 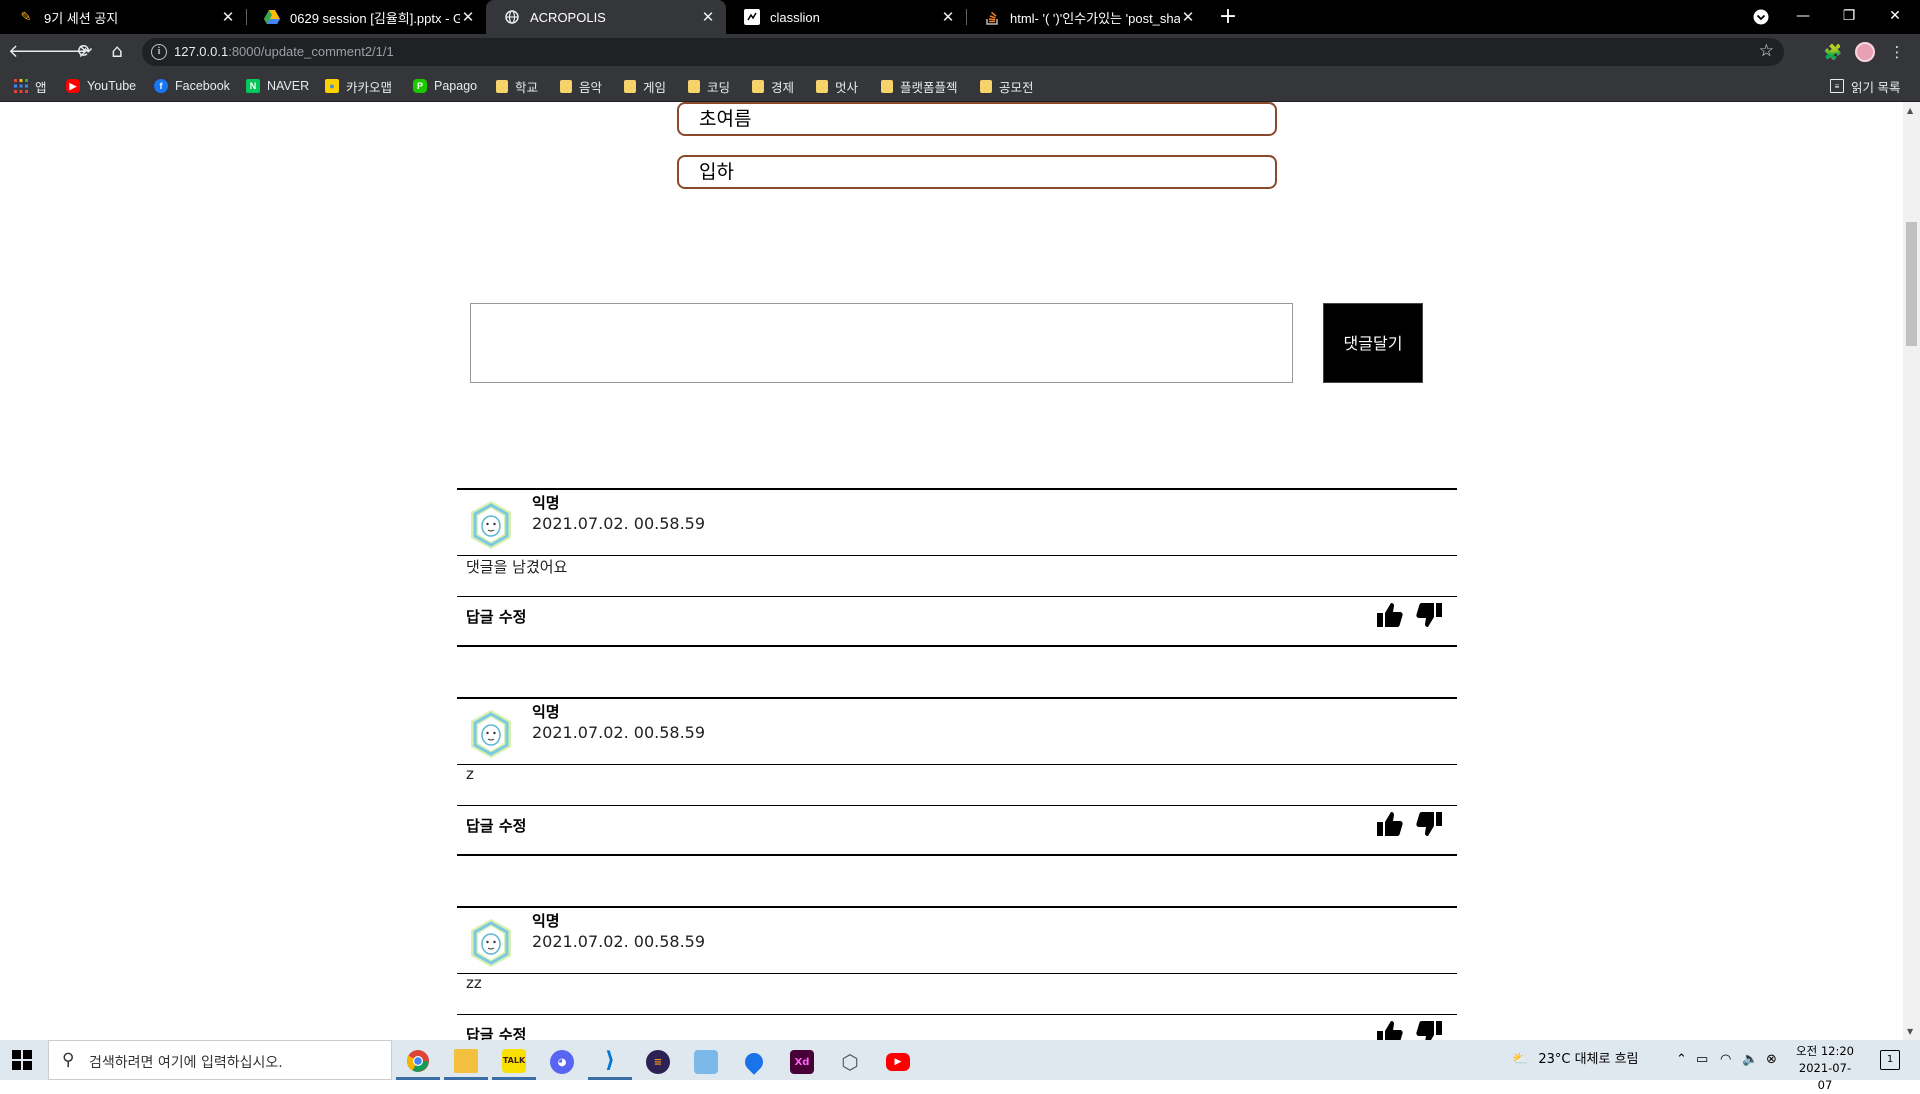 I want to click on eclipse-icon: ≡, so click(x=658, y=1062).